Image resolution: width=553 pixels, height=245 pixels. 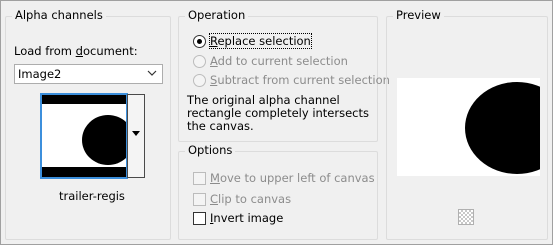 I want to click on preview-canvas, so click(x=468, y=127).